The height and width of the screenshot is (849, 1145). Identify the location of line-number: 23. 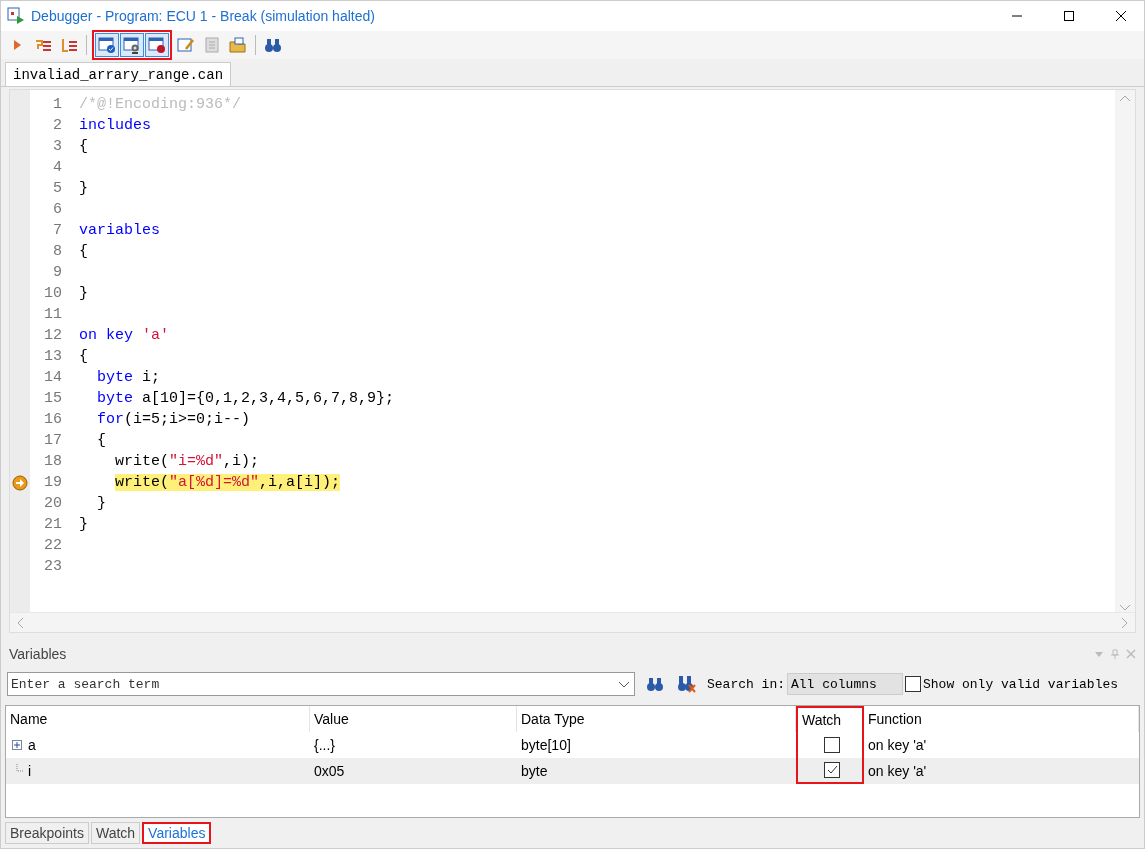
(53, 567).